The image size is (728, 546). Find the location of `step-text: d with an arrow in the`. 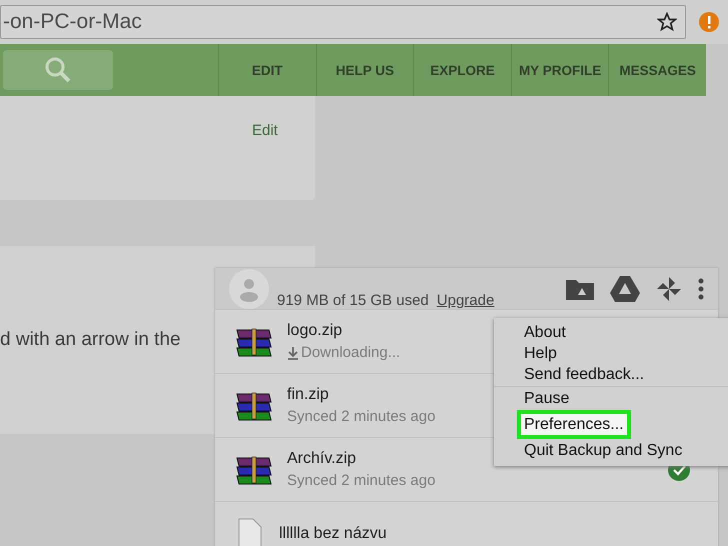

step-text: d with an arrow in the is located at coordinates (90, 340).